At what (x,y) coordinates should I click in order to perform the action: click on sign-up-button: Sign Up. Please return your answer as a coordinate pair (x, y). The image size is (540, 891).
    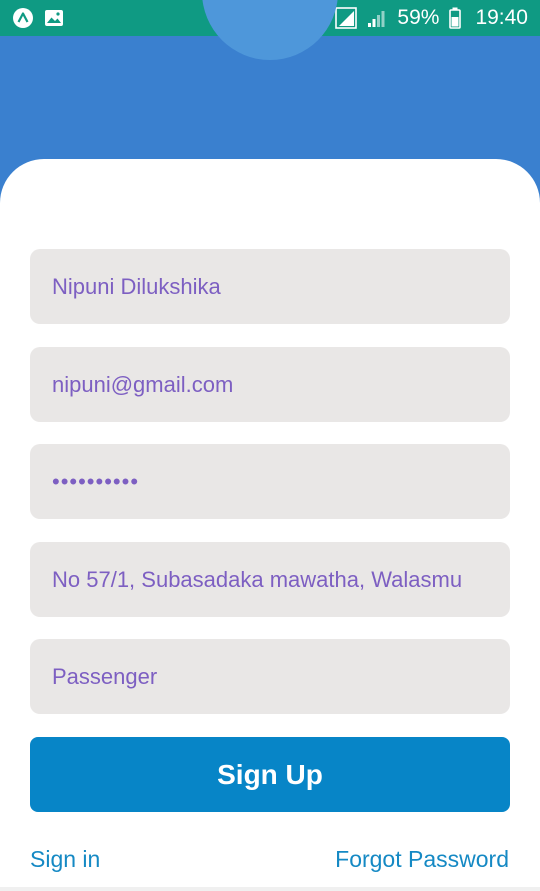
    Looking at the image, I should click on (270, 774).